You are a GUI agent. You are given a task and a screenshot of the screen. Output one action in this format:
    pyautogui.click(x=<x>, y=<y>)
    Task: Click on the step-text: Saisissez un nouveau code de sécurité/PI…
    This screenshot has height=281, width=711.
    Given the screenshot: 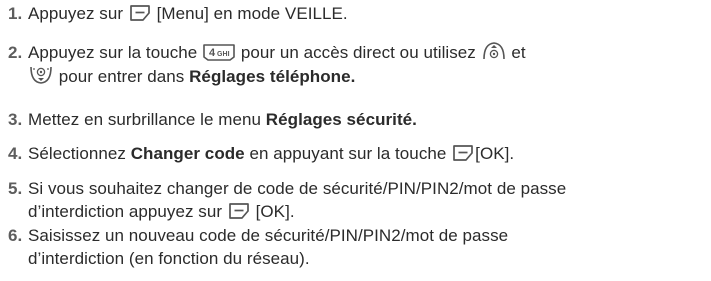 What is the action you would take?
    pyautogui.click(x=268, y=235)
    